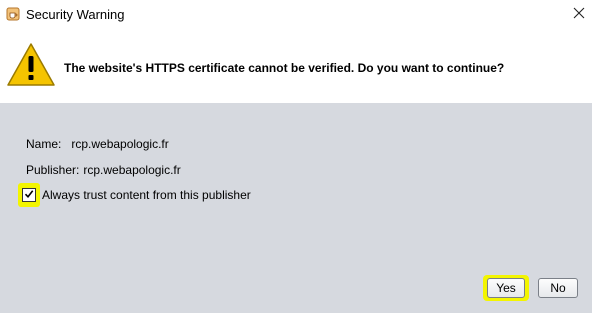 This screenshot has height=313, width=592. What do you see at coordinates (558, 288) in the screenshot?
I see `no-button: No` at bounding box center [558, 288].